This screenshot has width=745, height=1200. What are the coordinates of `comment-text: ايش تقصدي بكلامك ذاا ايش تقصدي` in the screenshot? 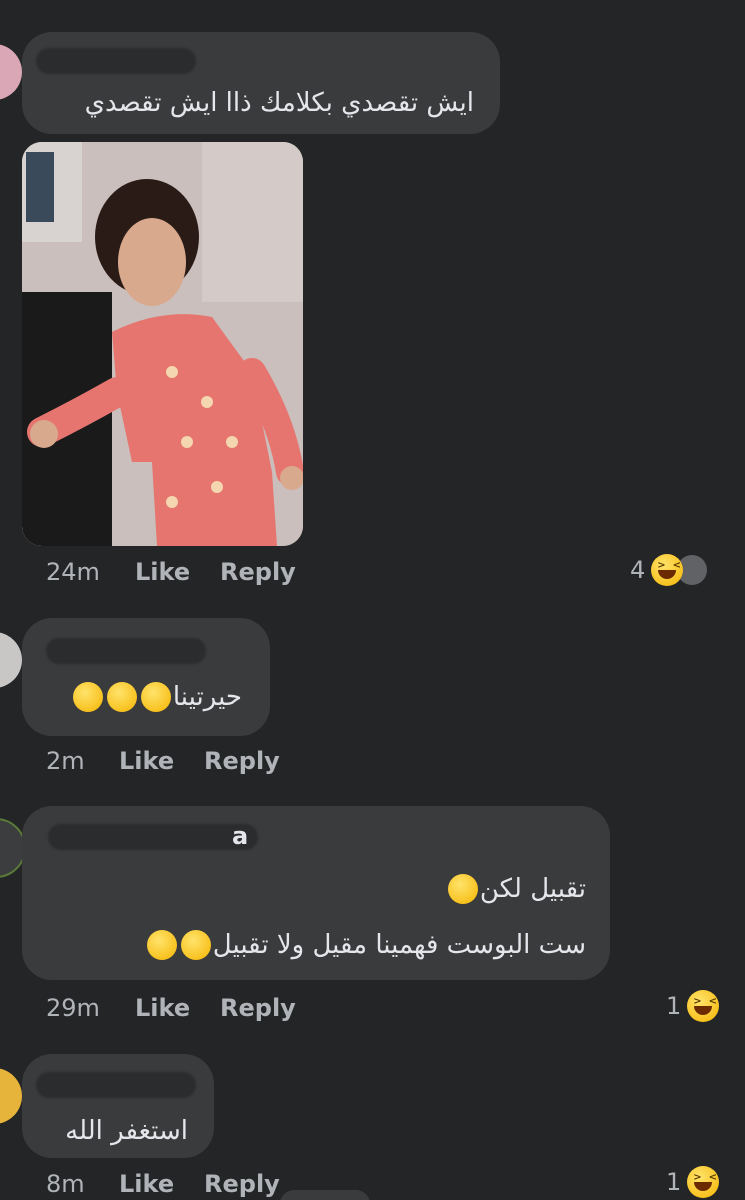 It's located at (279, 103).